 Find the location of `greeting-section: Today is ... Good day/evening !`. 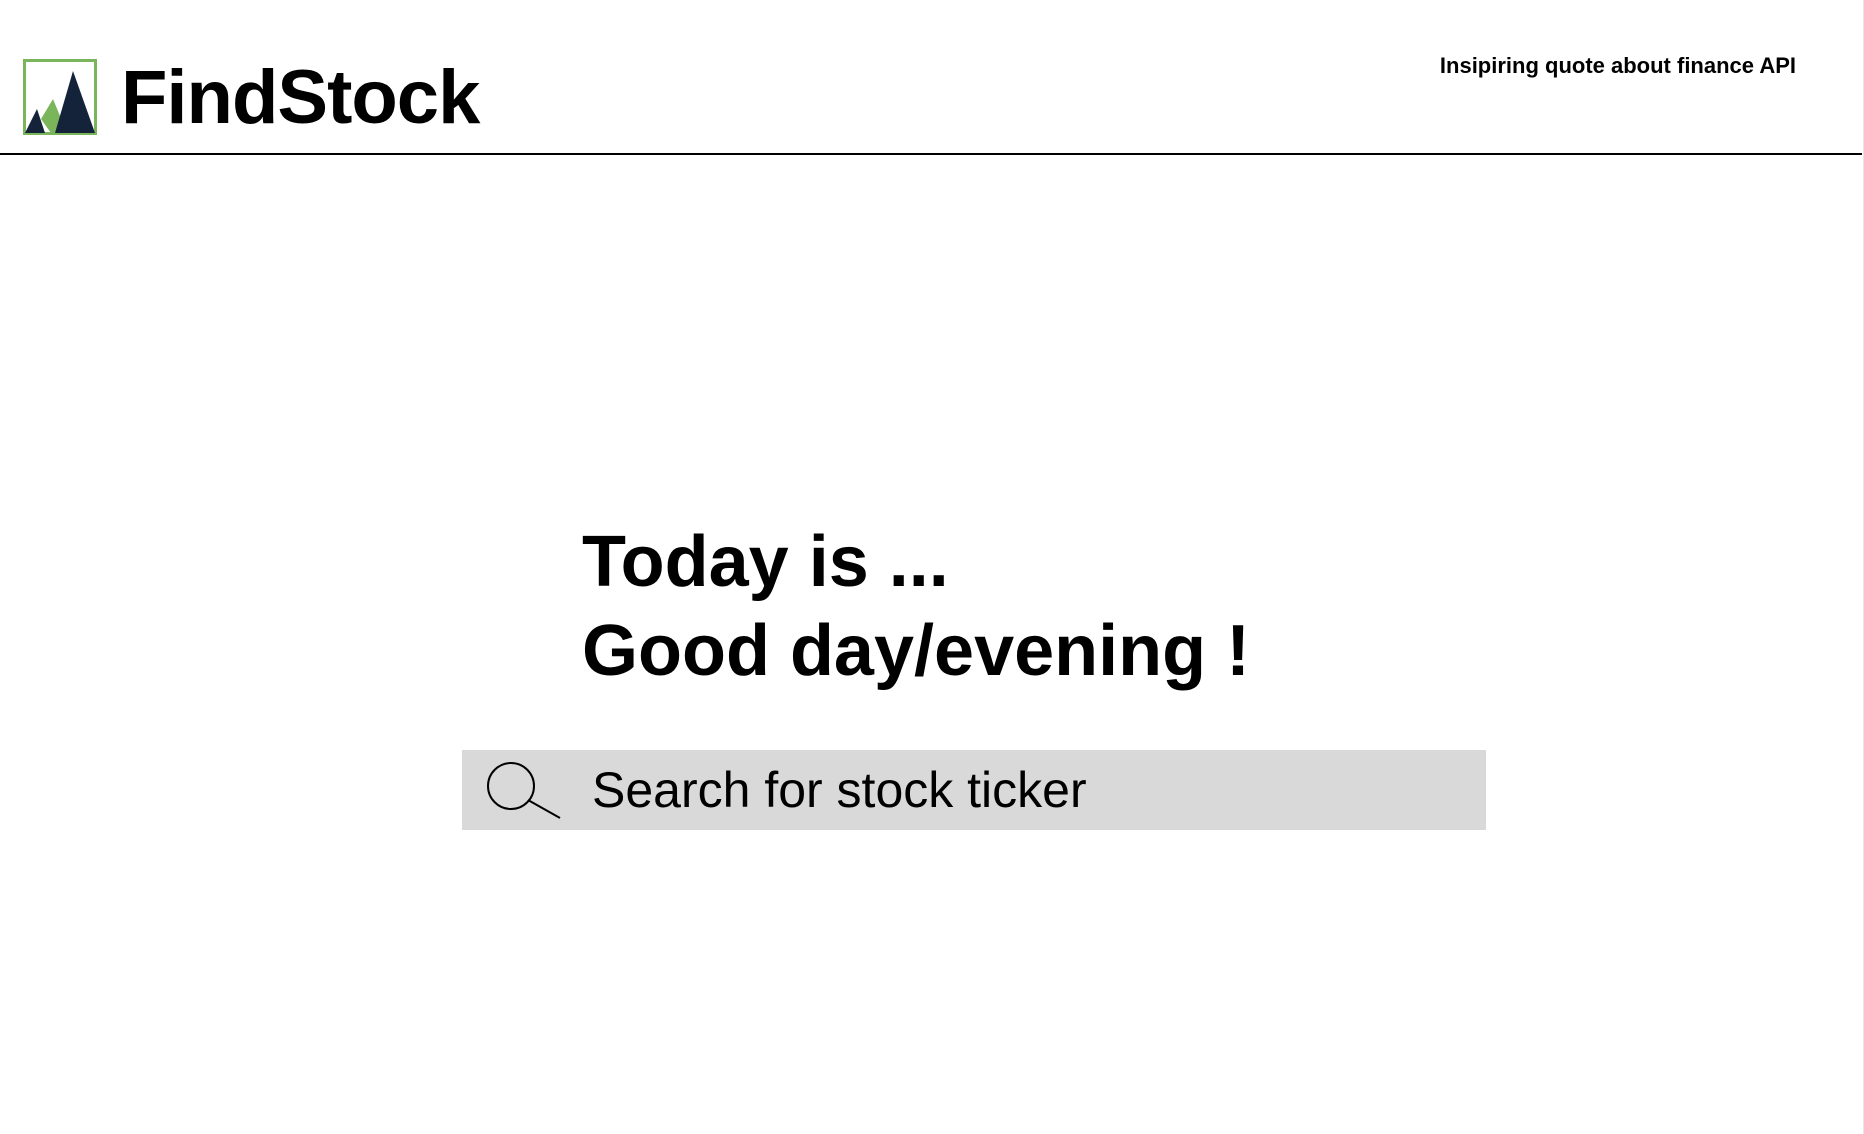

greeting-section: Today is ... Good day/evening ! is located at coordinates (916, 607).